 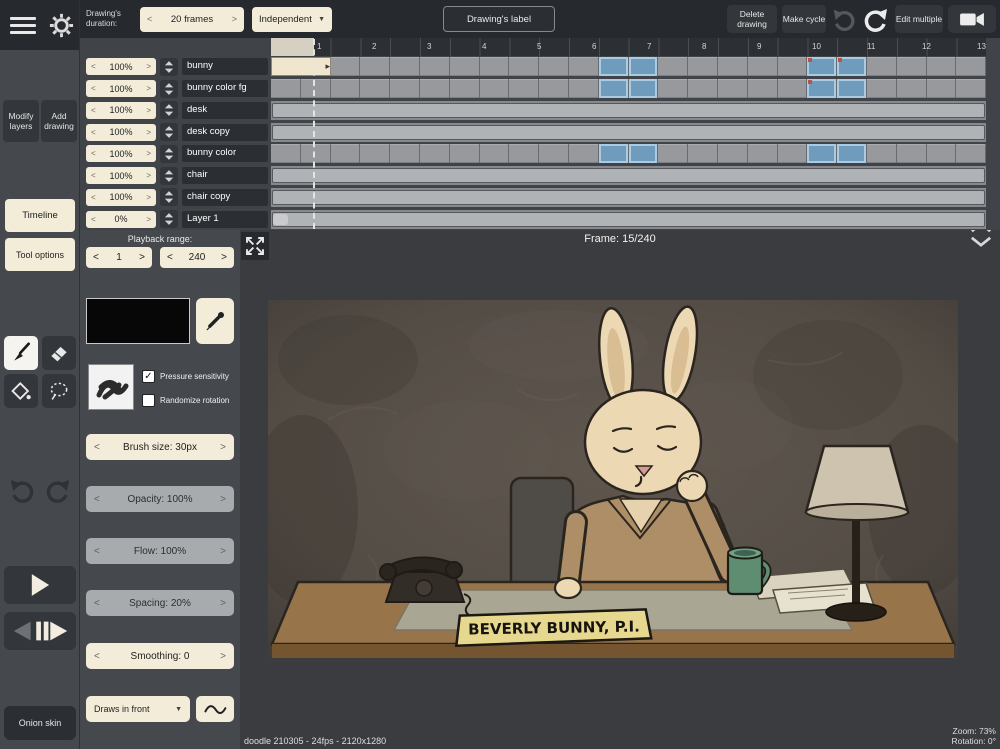 What do you see at coordinates (170, 257) in the screenshot?
I see `range-end-decrease: <` at bounding box center [170, 257].